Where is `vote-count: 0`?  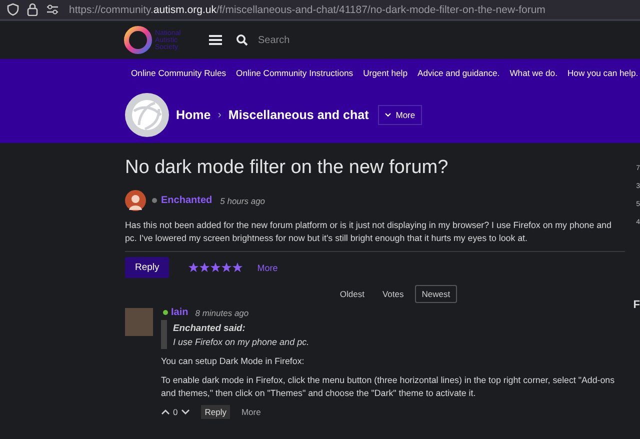
vote-count: 0 is located at coordinates (175, 412).